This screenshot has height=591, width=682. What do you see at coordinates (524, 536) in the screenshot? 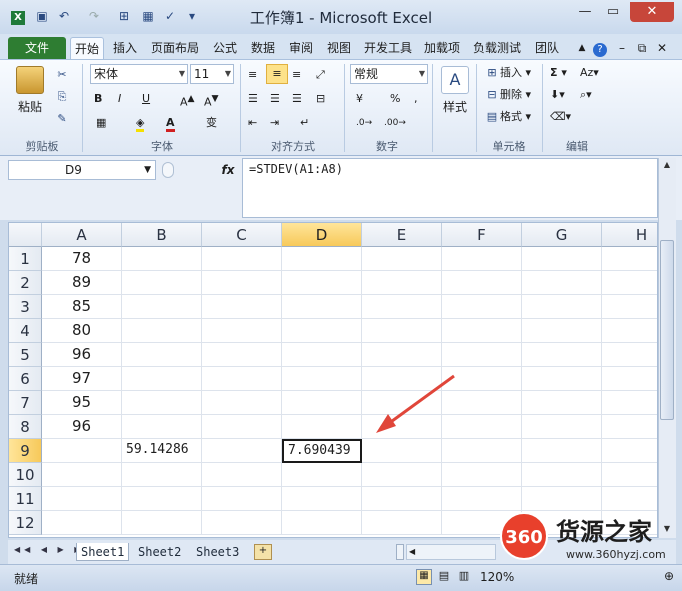
I see `watermark-logo: 360` at bounding box center [524, 536].